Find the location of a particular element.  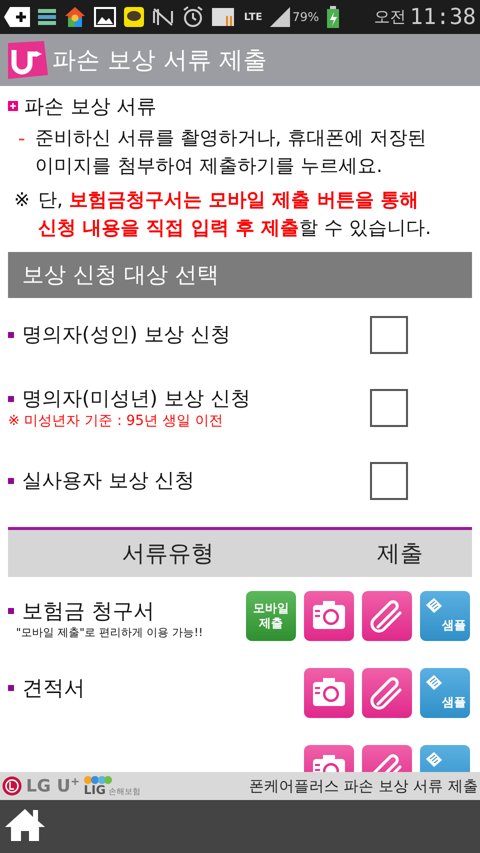

option-label: 명의자(미성년) 보상 신청 is located at coordinates (136, 398).